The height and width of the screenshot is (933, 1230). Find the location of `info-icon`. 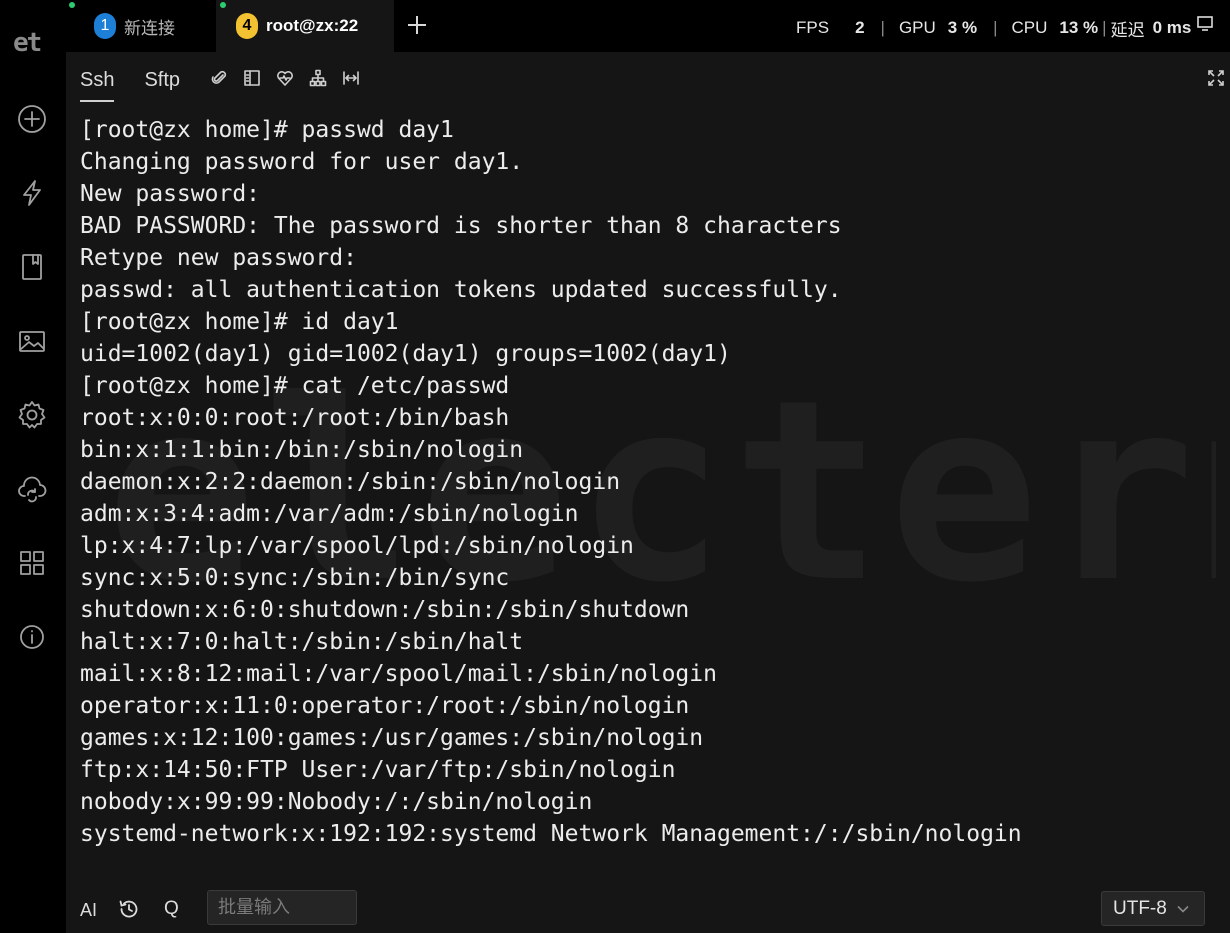

info-icon is located at coordinates (32, 637).